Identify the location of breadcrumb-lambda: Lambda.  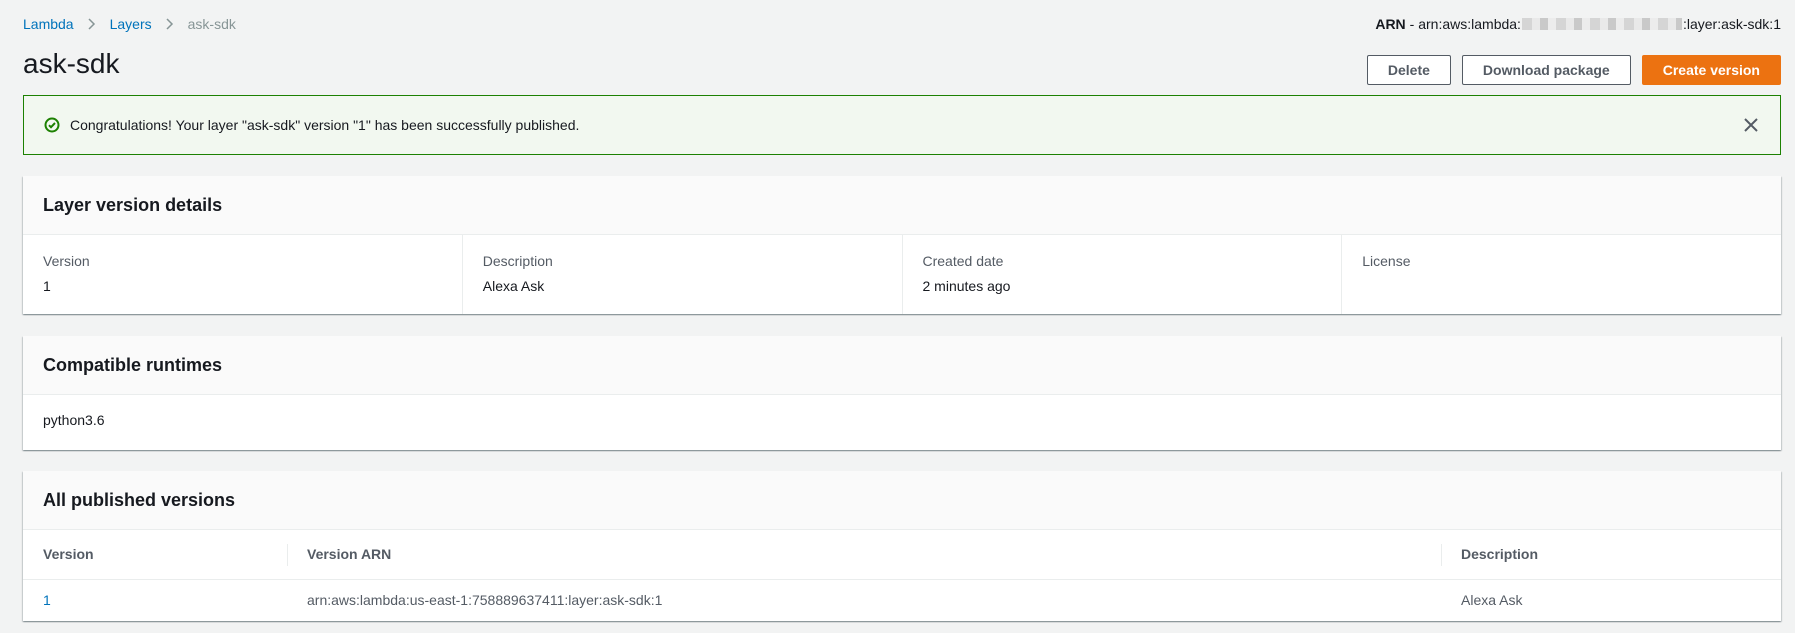
(48, 24).